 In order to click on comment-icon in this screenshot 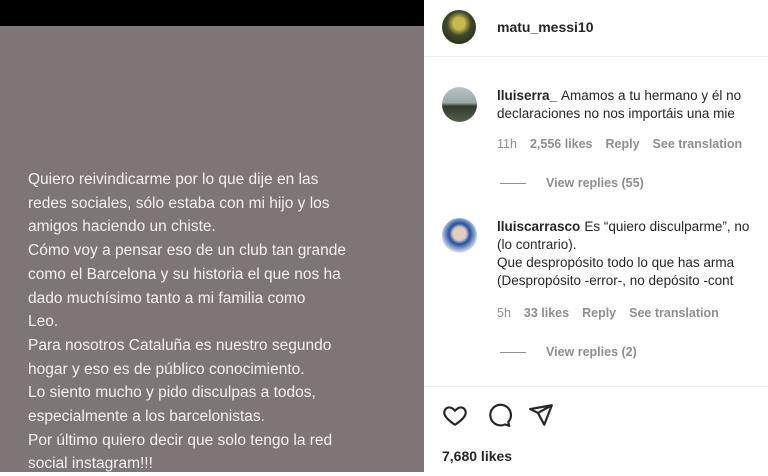, I will do `click(499, 415)`.